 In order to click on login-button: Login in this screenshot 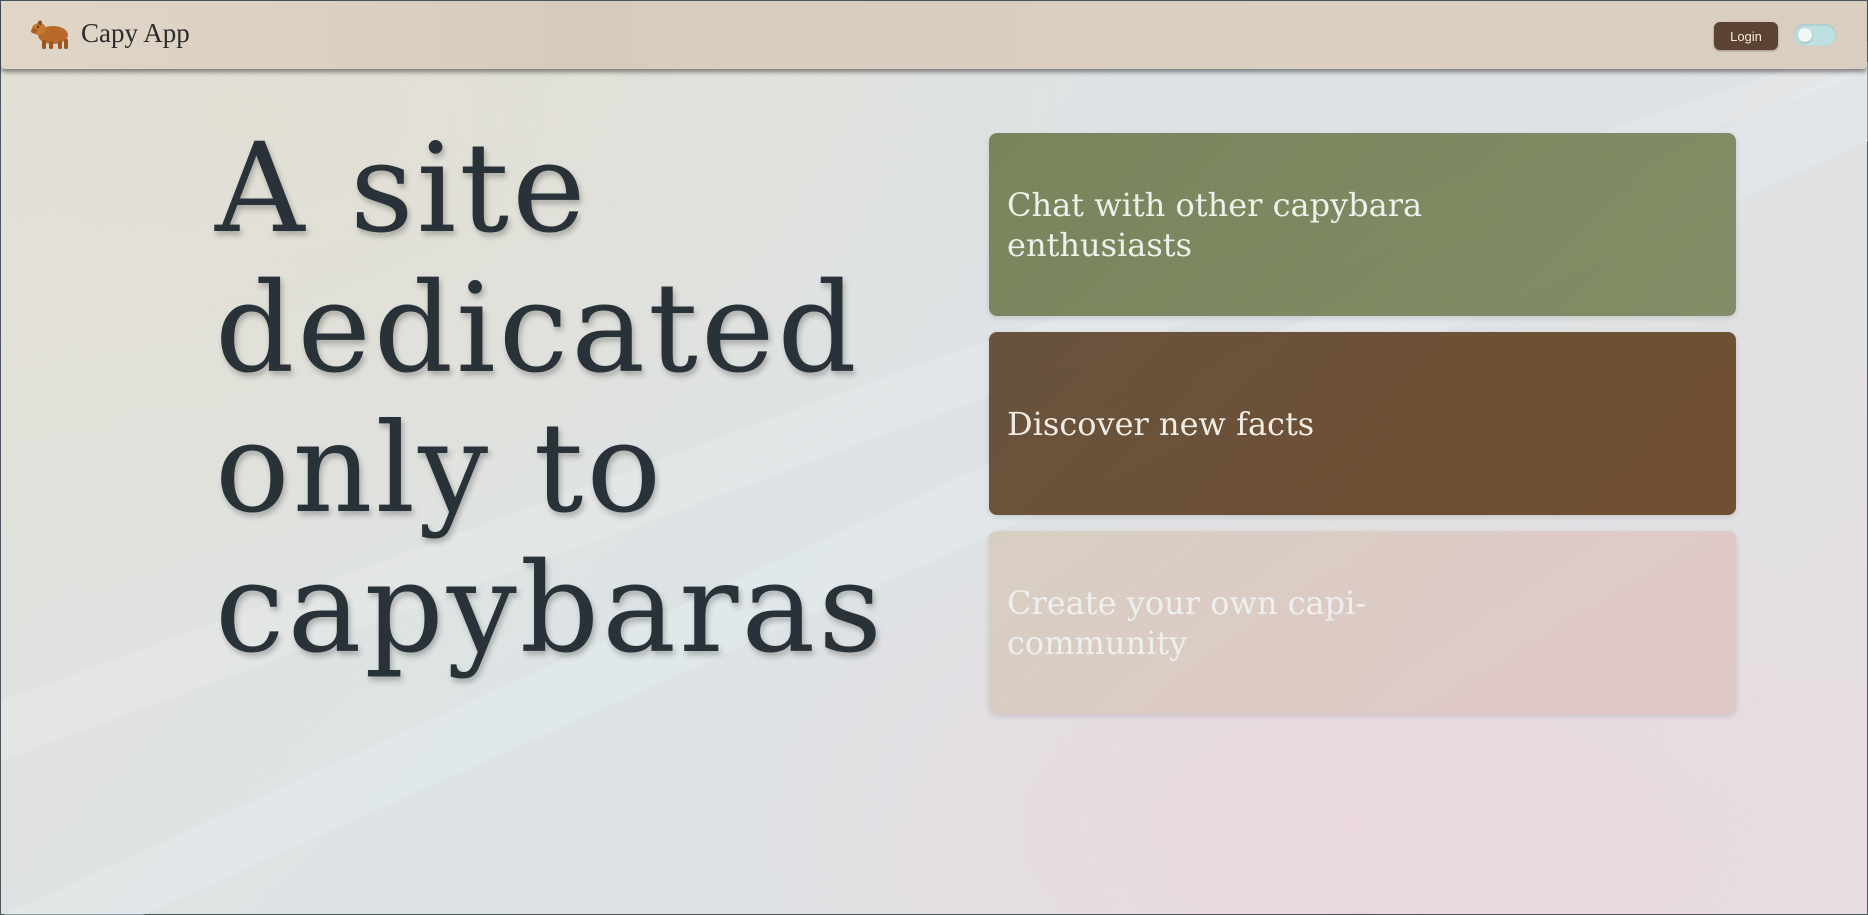, I will do `click(1746, 36)`.